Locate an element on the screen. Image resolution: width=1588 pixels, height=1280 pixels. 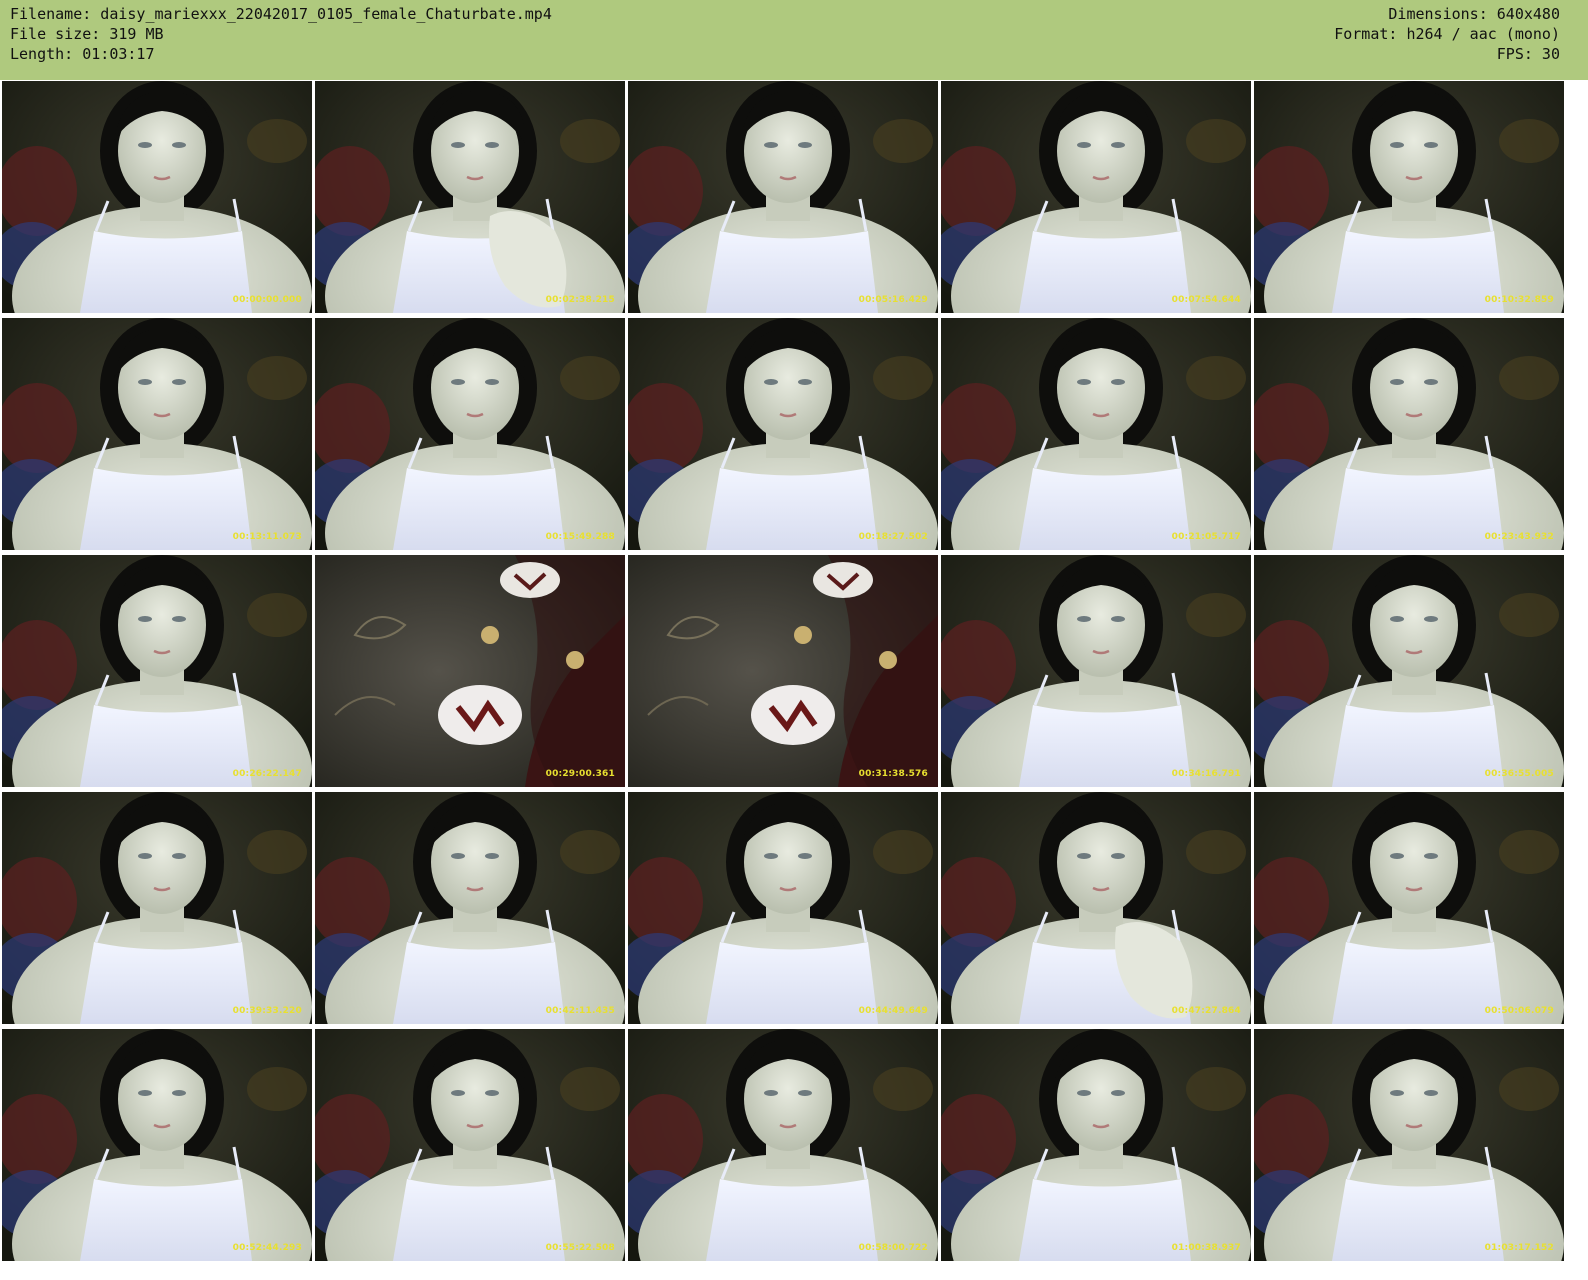
video-thumbnail: 00:34:16.791 is located at coordinates (1096, 671).